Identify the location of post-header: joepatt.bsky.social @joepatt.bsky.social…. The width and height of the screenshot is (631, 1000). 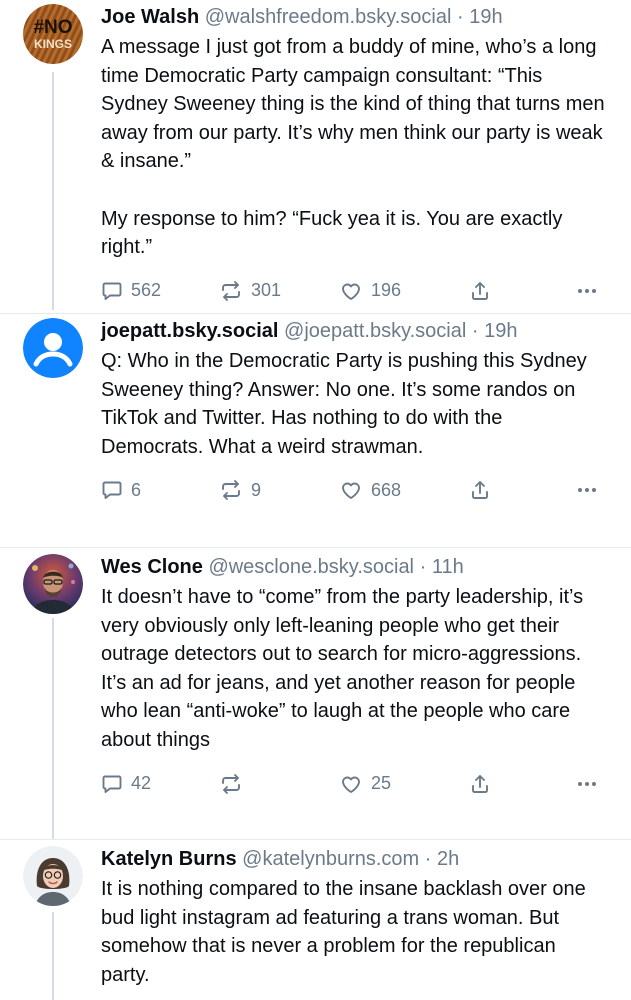
(353, 331).